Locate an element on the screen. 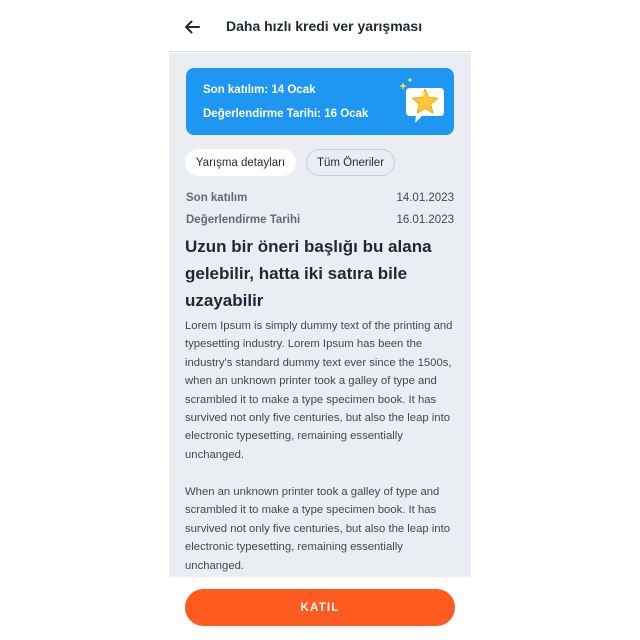 The image size is (640, 640). top-app-bar: Daha hızlı kredi ver yarışması is located at coordinates (320, 26).